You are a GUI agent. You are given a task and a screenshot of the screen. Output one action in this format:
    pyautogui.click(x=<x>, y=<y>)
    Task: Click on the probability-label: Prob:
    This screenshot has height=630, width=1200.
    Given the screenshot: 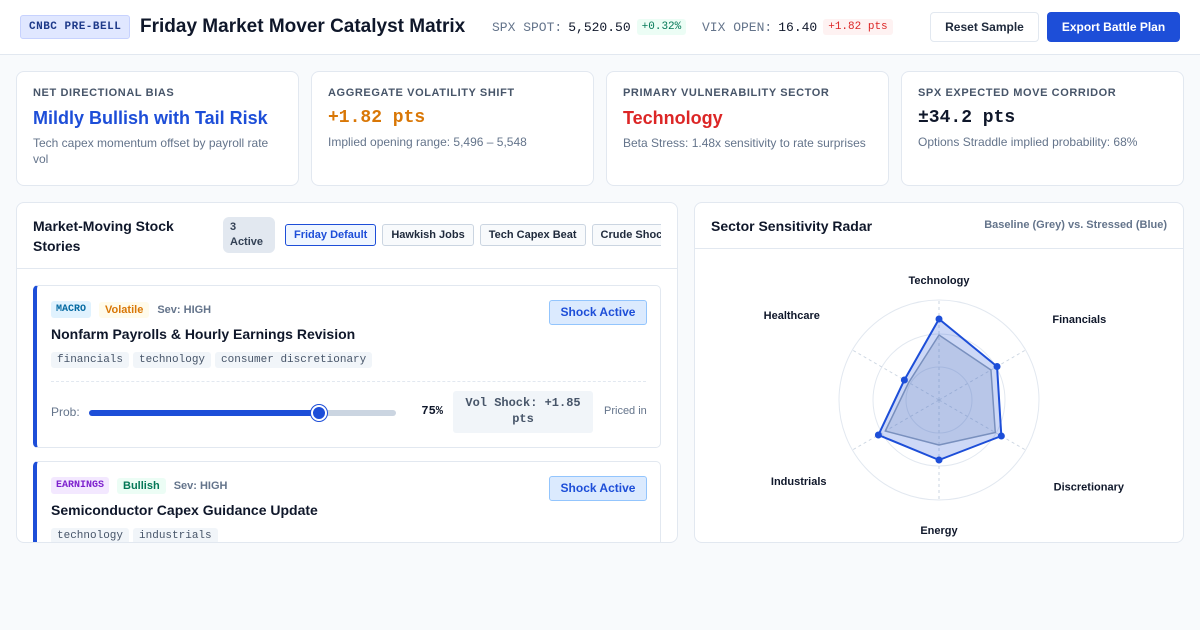 What is the action you would take?
    pyautogui.click(x=65, y=412)
    